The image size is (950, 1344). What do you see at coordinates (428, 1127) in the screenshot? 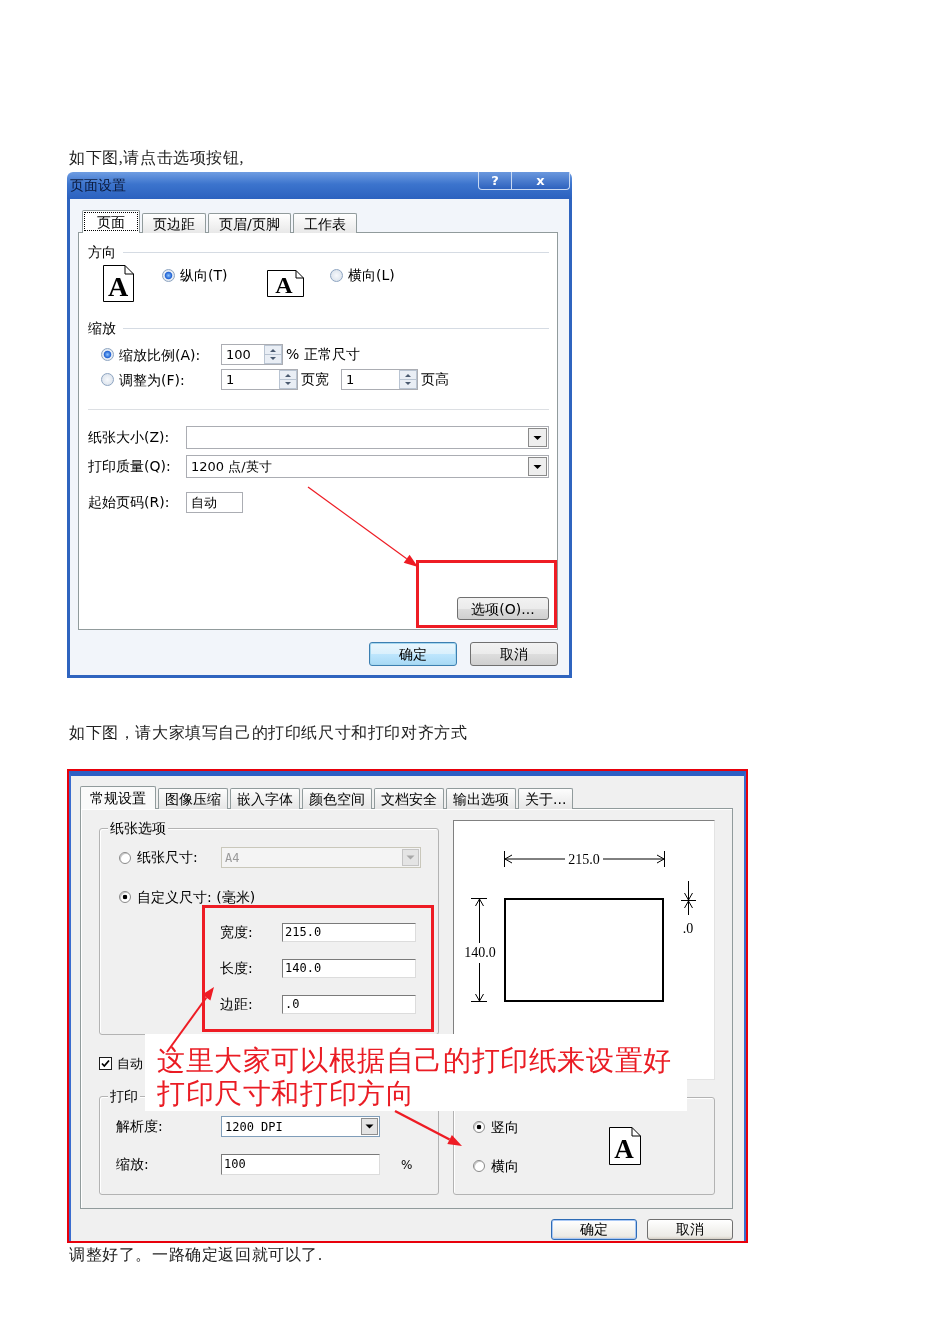
I see `pointer-arrow` at bounding box center [428, 1127].